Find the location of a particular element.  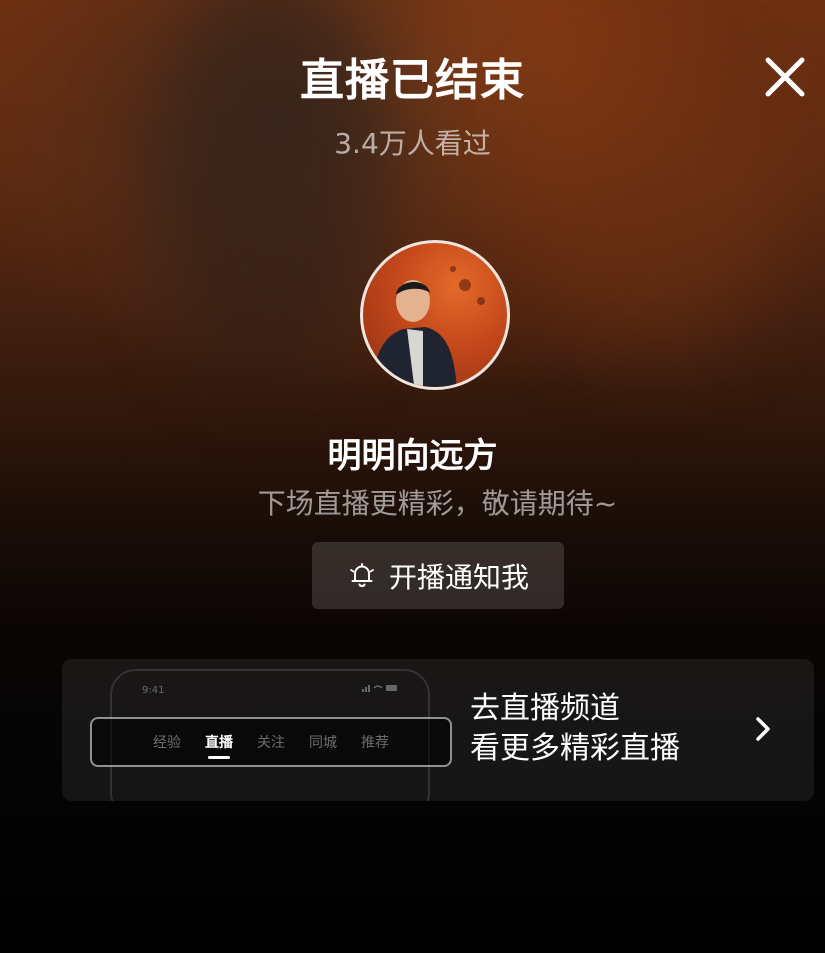

close-icon is located at coordinates (785, 77).